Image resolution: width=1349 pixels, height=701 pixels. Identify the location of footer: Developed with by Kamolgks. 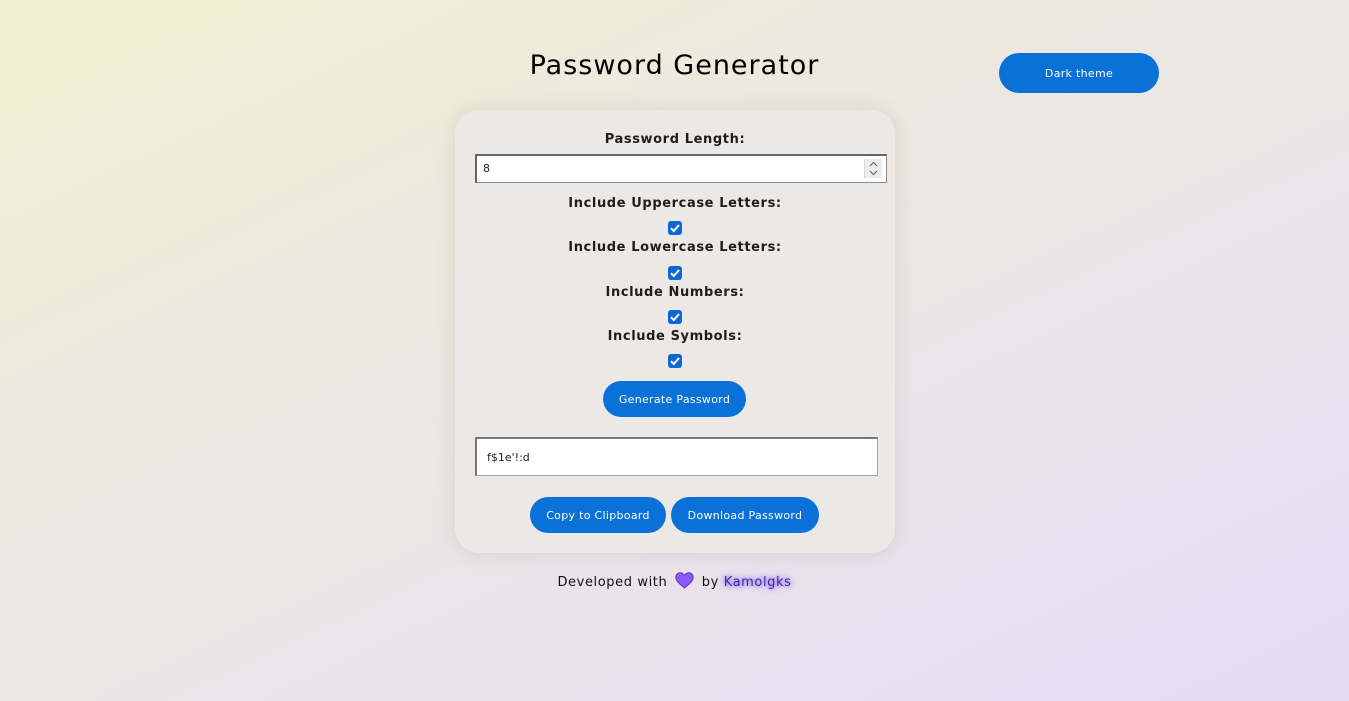
(674, 582).